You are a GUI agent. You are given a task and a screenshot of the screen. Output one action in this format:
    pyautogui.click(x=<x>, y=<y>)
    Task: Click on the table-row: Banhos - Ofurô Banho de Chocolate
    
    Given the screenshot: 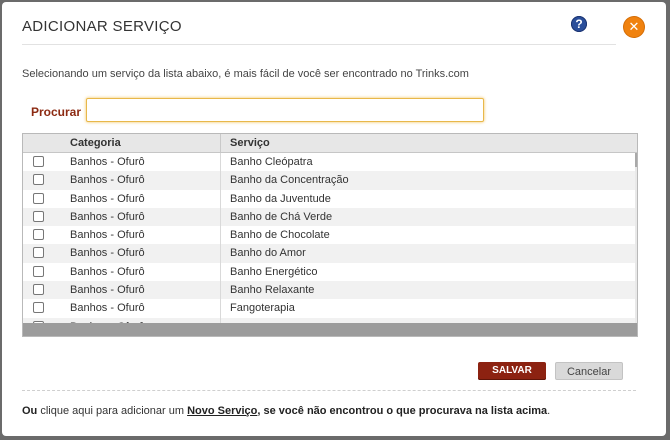 What is the action you would take?
    pyautogui.click(x=329, y=235)
    